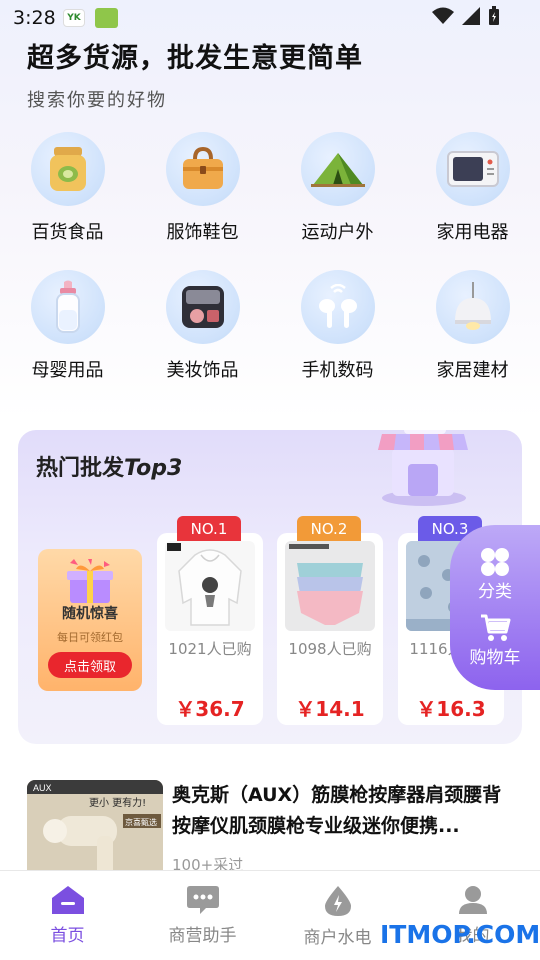  Describe the element at coordinates (472, 370) in the screenshot. I see `category-label: 家居建材` at that location.